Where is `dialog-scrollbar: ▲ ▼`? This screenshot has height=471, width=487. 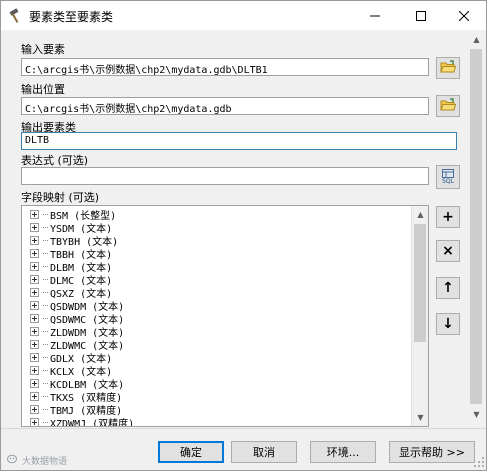
dialog-scrollbar: ▲ ▼ is located at coordinates (476, 227).